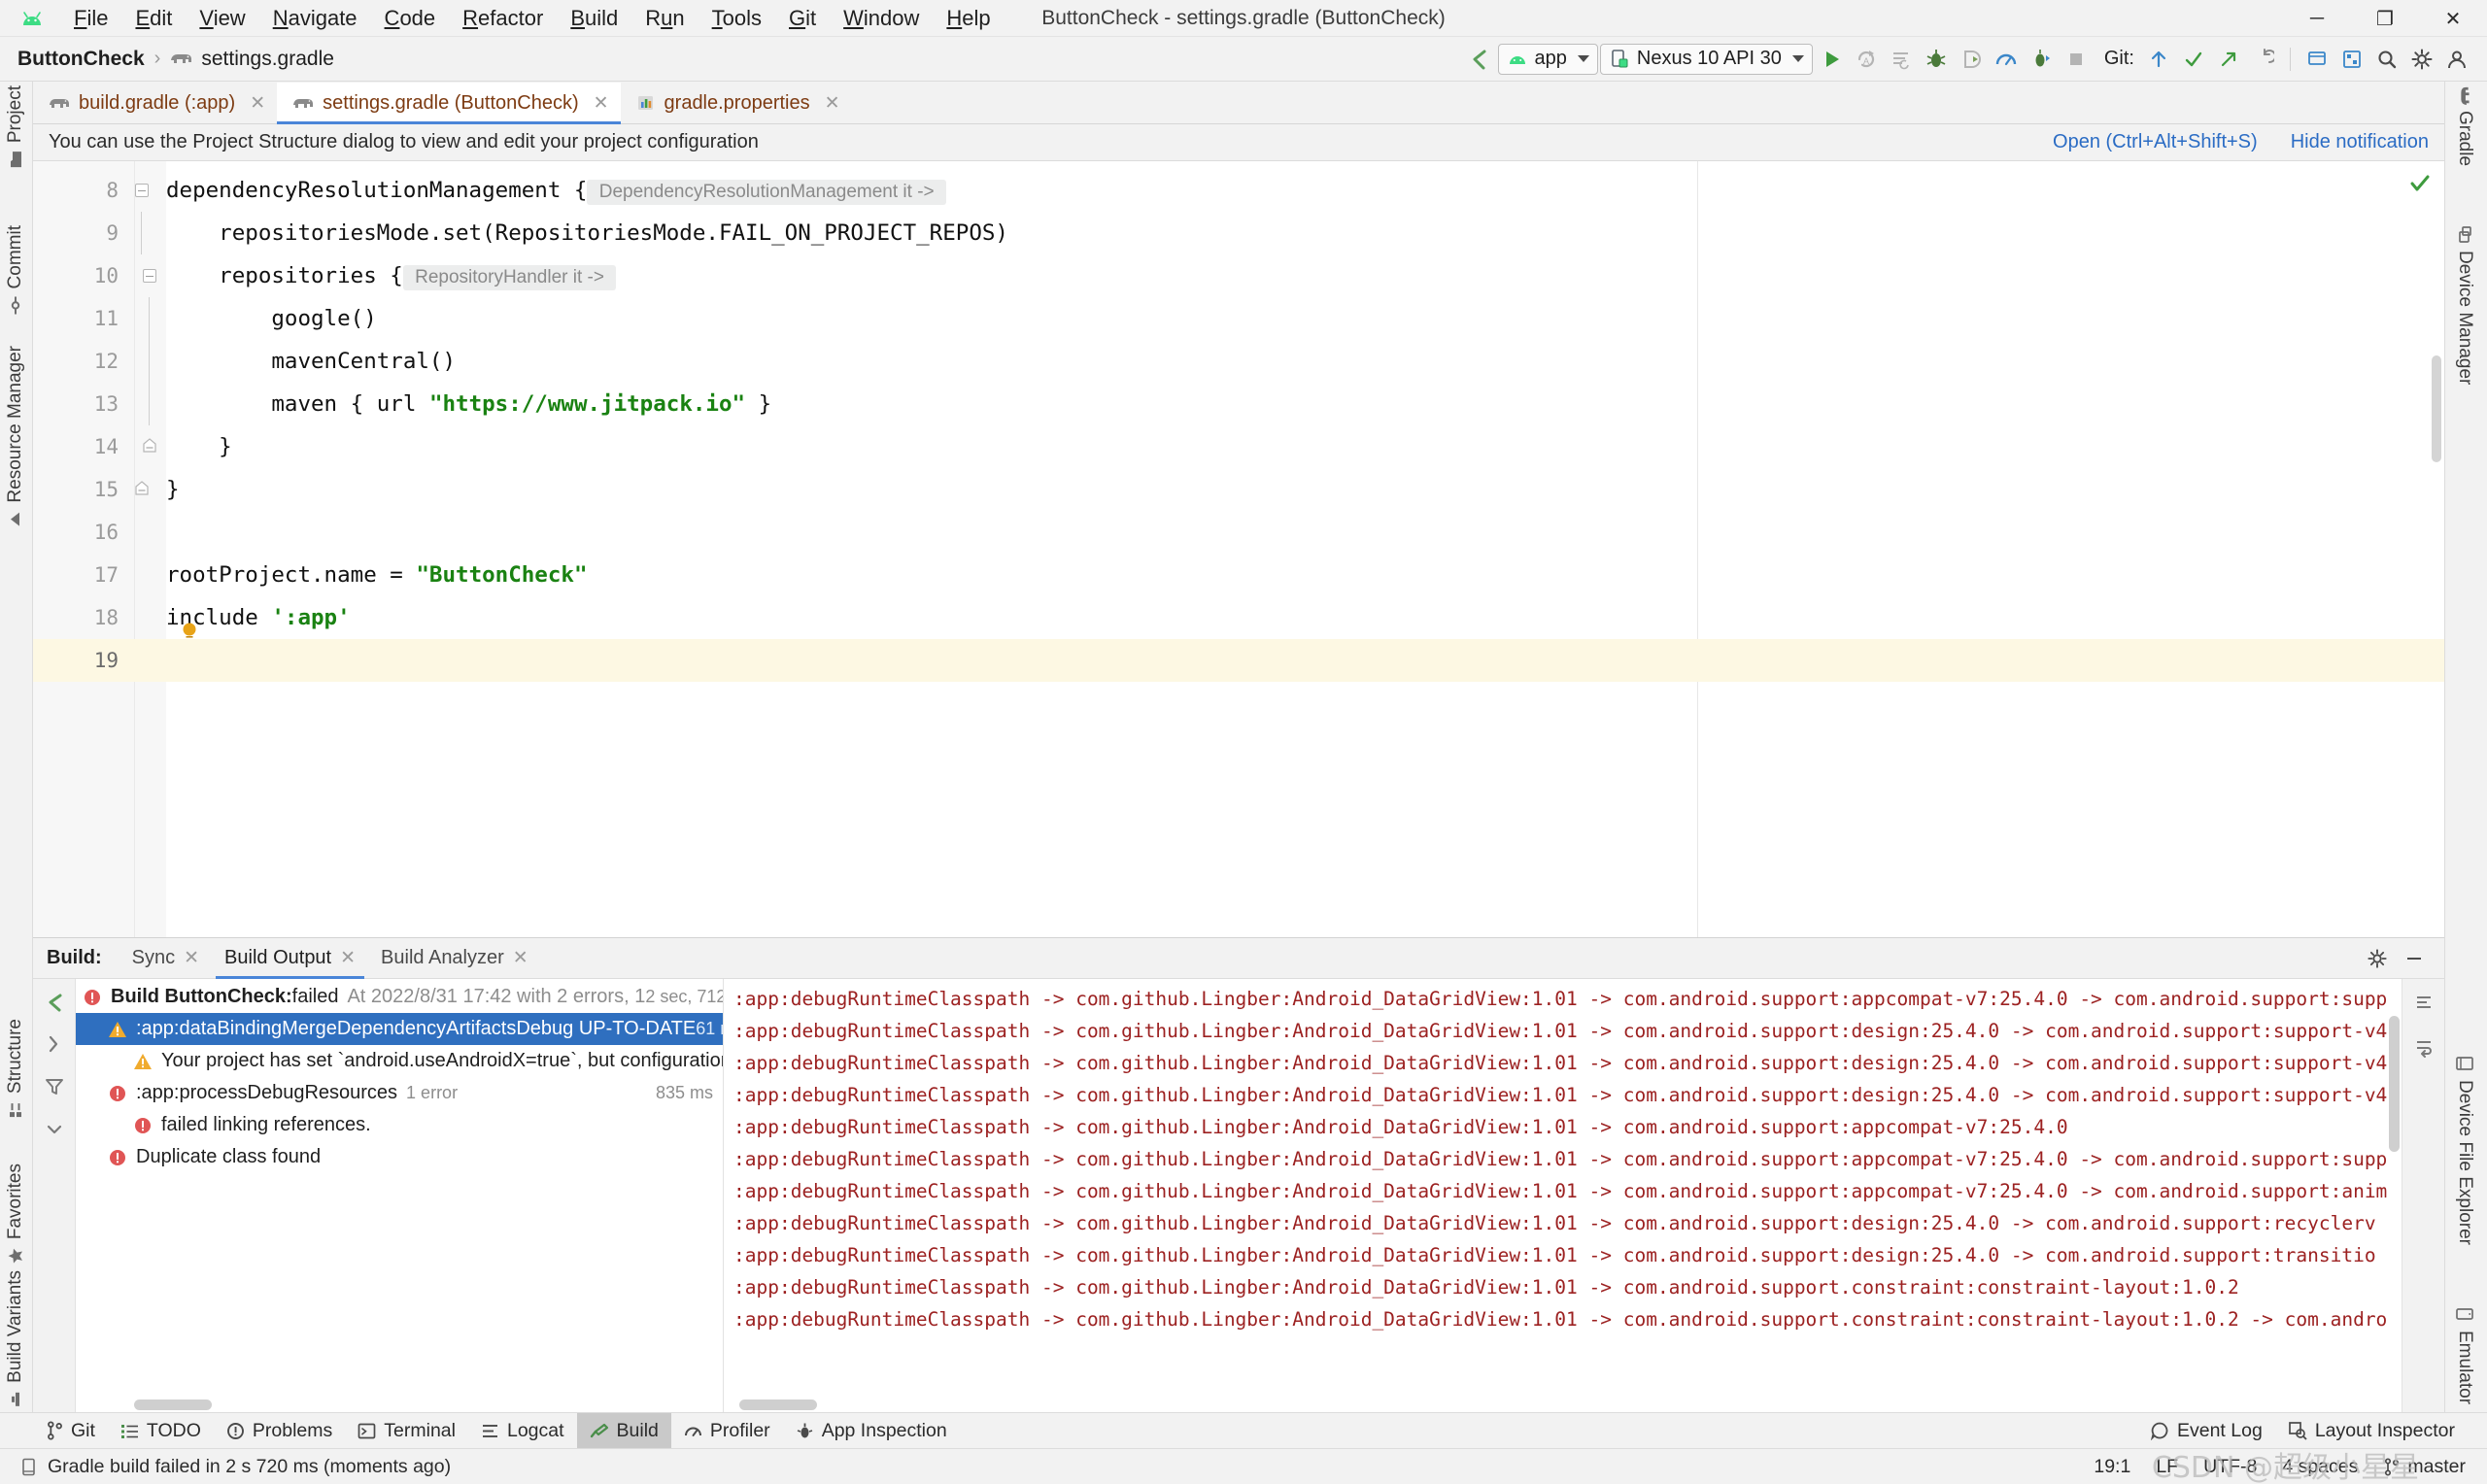 The width and height of the screenshot is (2487, 1484). I want to click on sidebar-item-favorites: Favorites, so click(15, 1215).